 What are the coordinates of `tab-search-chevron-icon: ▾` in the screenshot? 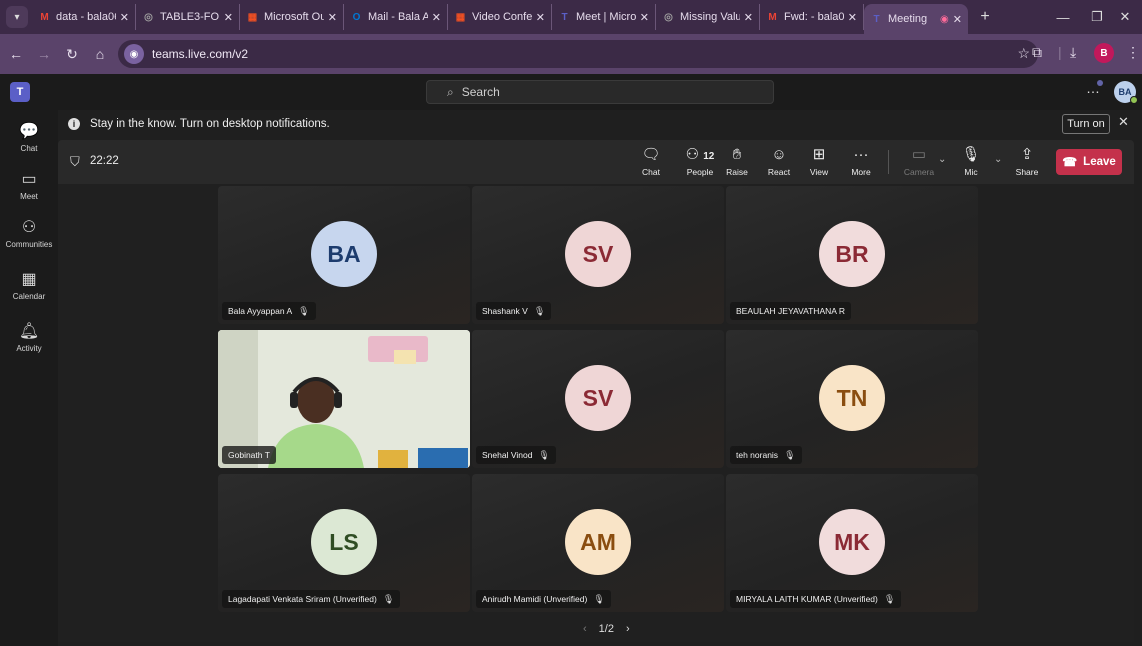 It's located at (17, 17).